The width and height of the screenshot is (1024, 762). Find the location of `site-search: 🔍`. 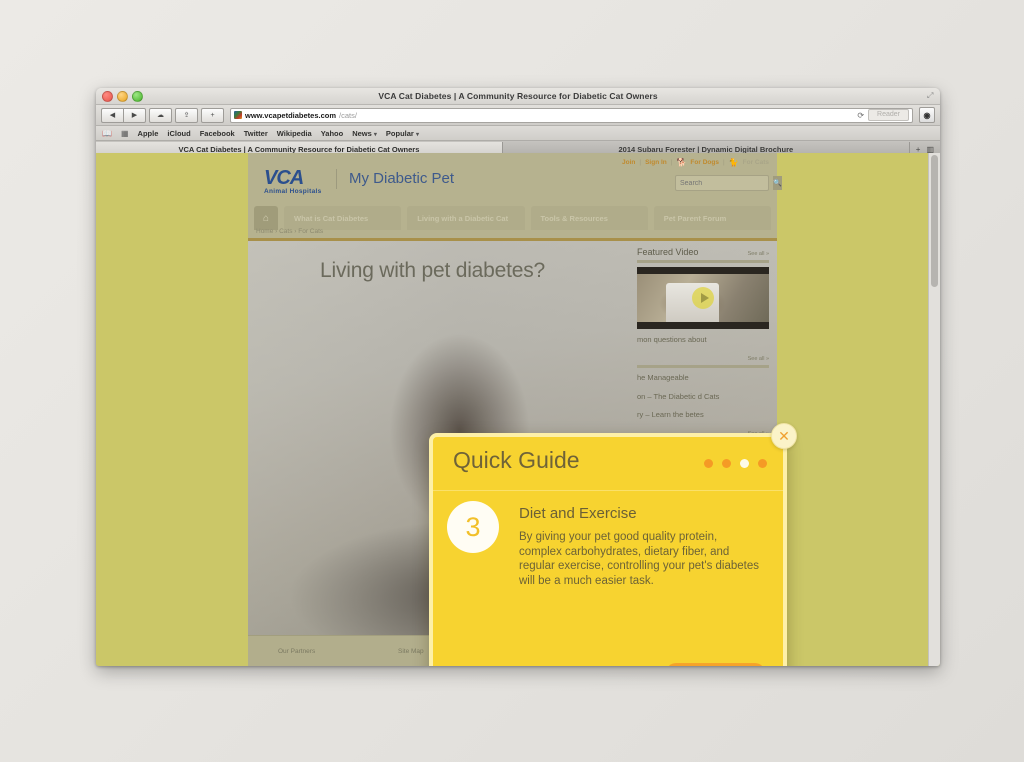

site-search: 🔍 is located at coordinates (728, 183).